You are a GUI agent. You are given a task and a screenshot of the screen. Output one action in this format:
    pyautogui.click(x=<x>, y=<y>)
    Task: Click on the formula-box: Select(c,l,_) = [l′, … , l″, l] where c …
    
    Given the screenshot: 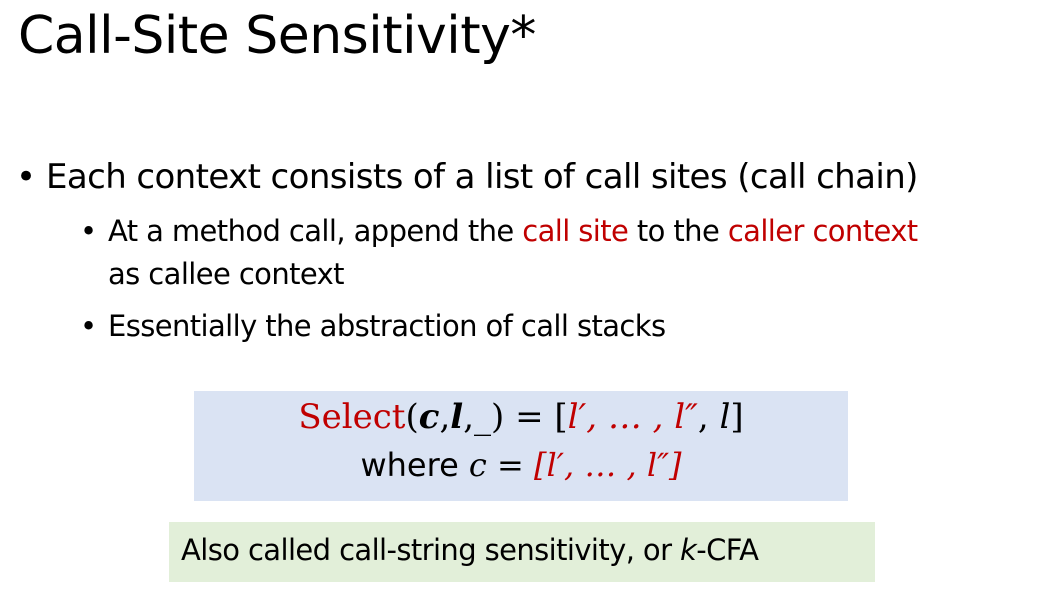 What is the action you would take?
    pyautogui.click(x=521, y=446)
    